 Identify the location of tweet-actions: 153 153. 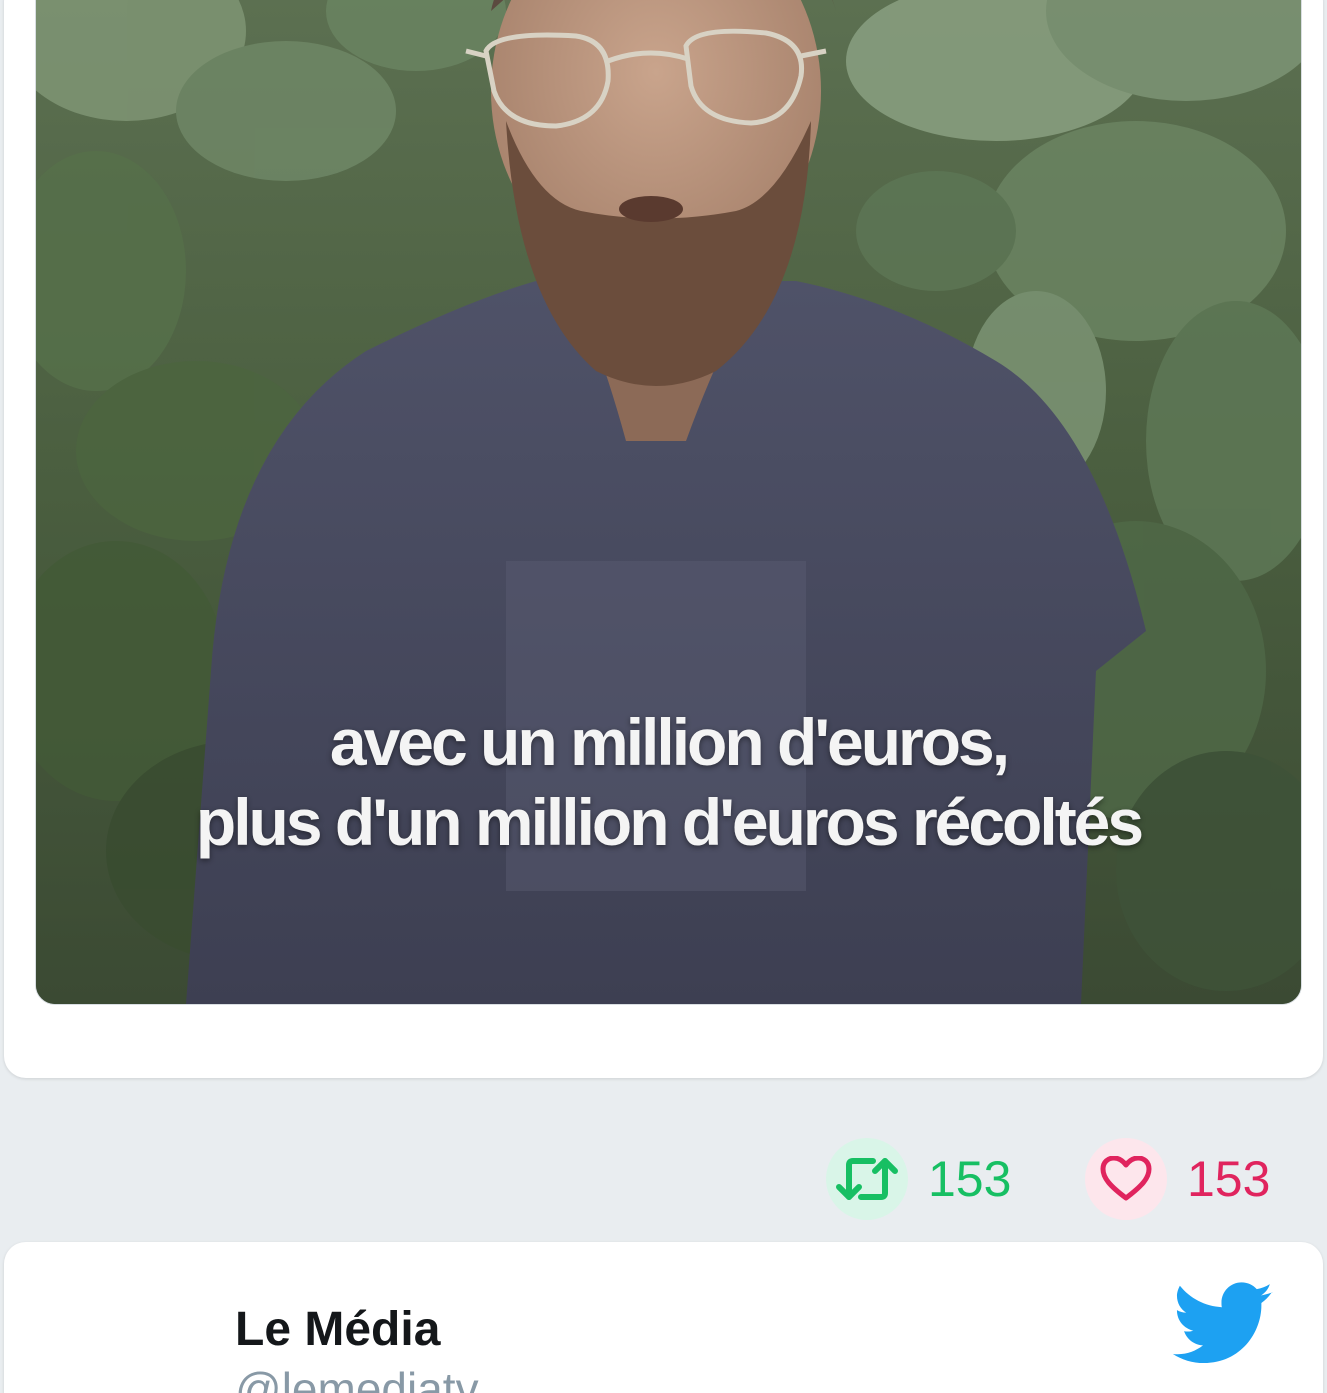
(663, 1179).